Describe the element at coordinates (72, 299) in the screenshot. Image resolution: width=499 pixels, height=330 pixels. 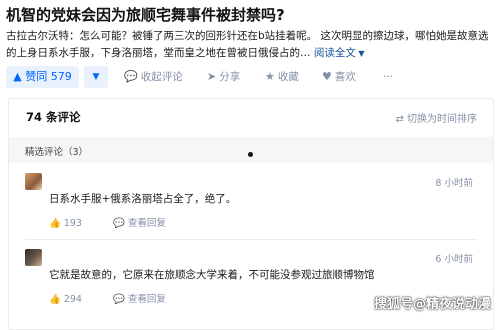
I see `comment-like-button: 👍 294` at that location.